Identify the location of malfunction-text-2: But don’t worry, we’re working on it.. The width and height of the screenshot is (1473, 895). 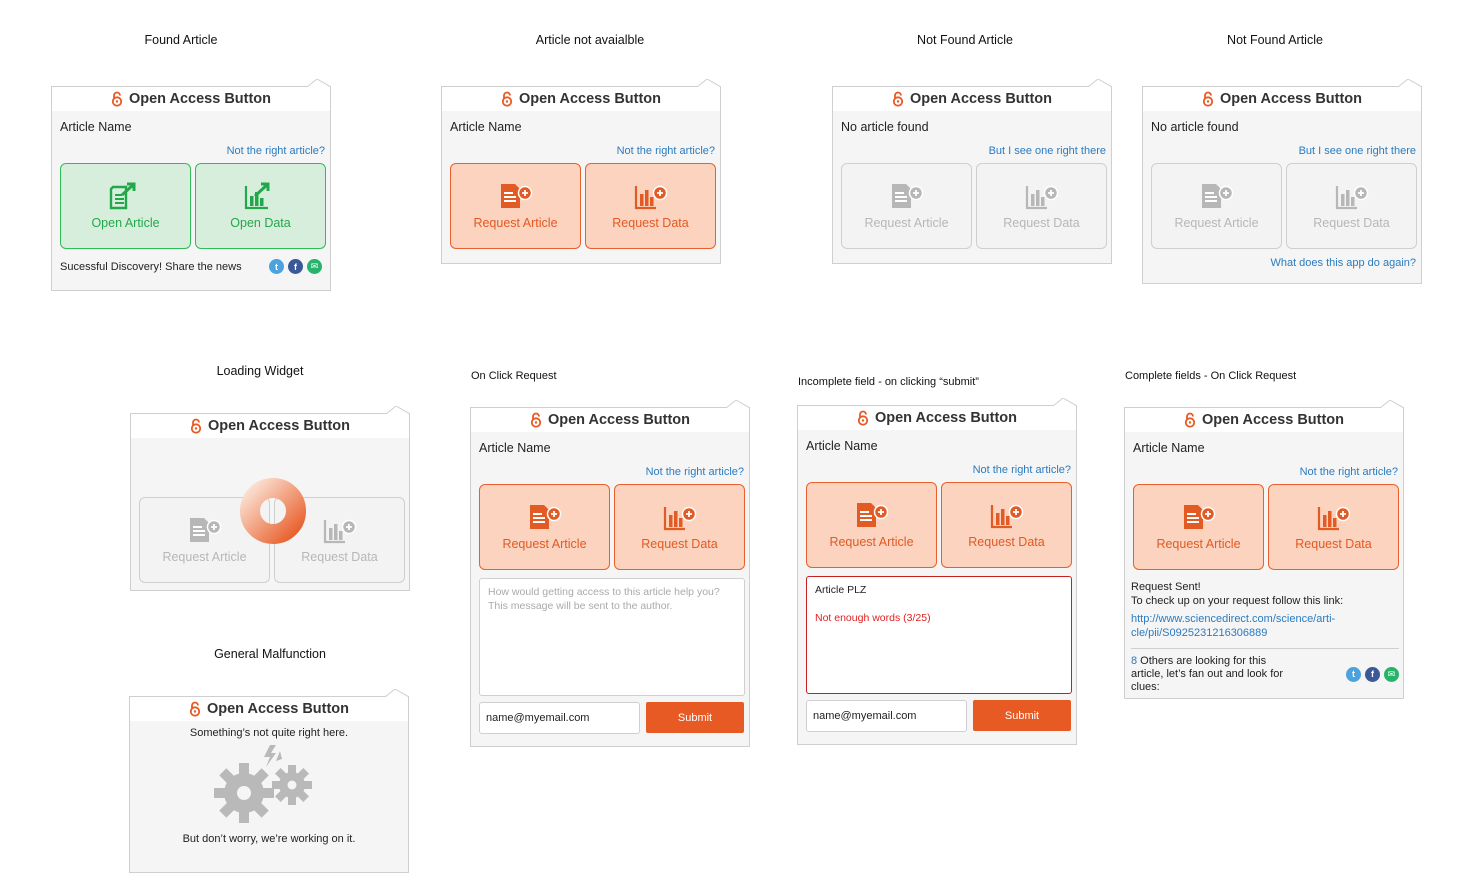
(269, 839).